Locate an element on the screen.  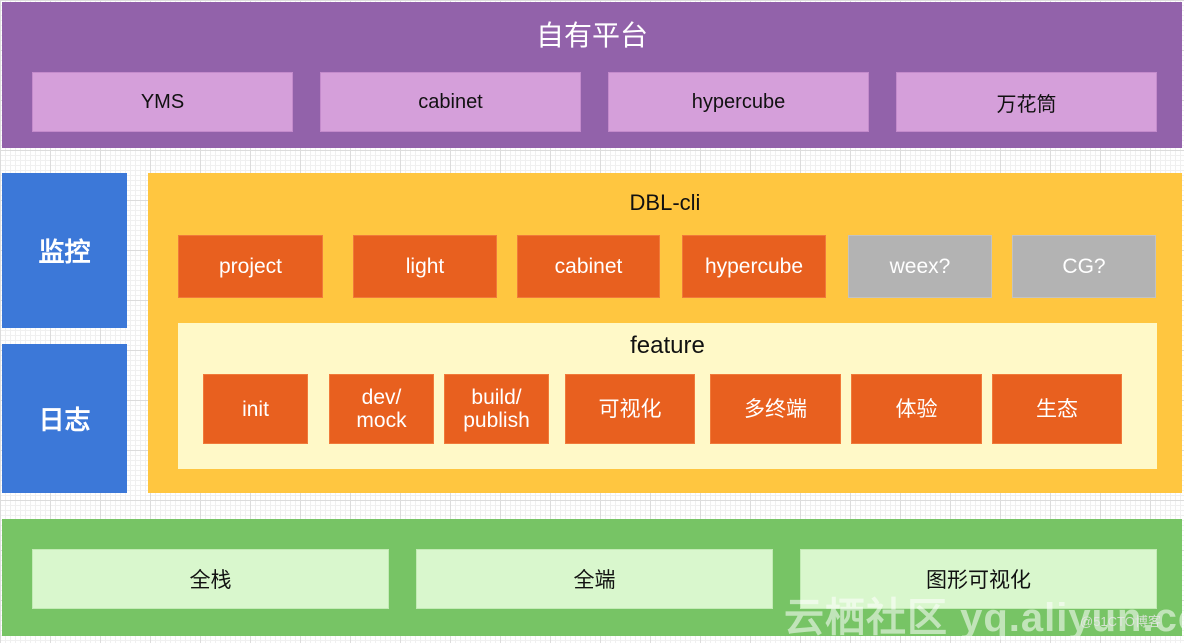
platform-title: 自有平台 is located at coordinates (591, 35).